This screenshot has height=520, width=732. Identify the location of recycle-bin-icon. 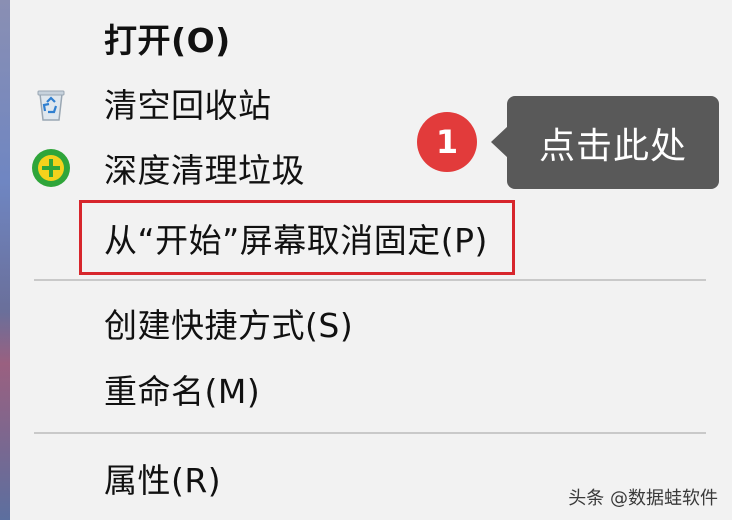
(51, 103).